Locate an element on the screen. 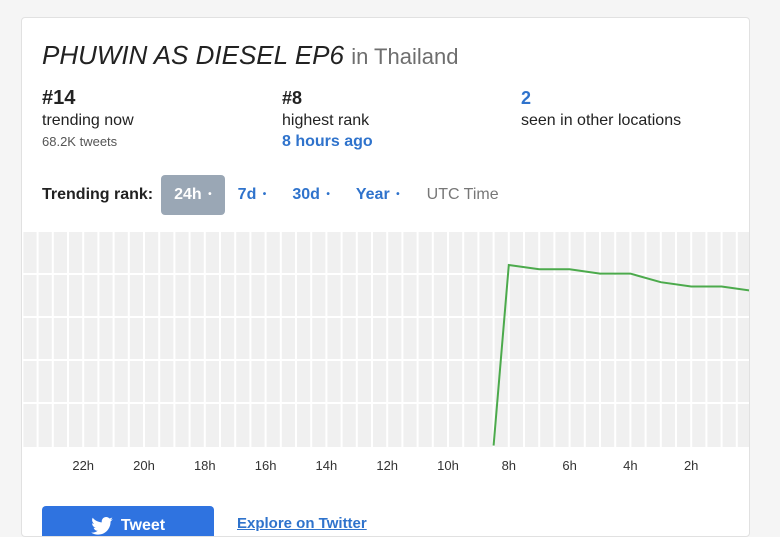 This screenshot has width=780, height=537. stat-other-locations: 2 seen in other locations is located at coordinates (601, 109).